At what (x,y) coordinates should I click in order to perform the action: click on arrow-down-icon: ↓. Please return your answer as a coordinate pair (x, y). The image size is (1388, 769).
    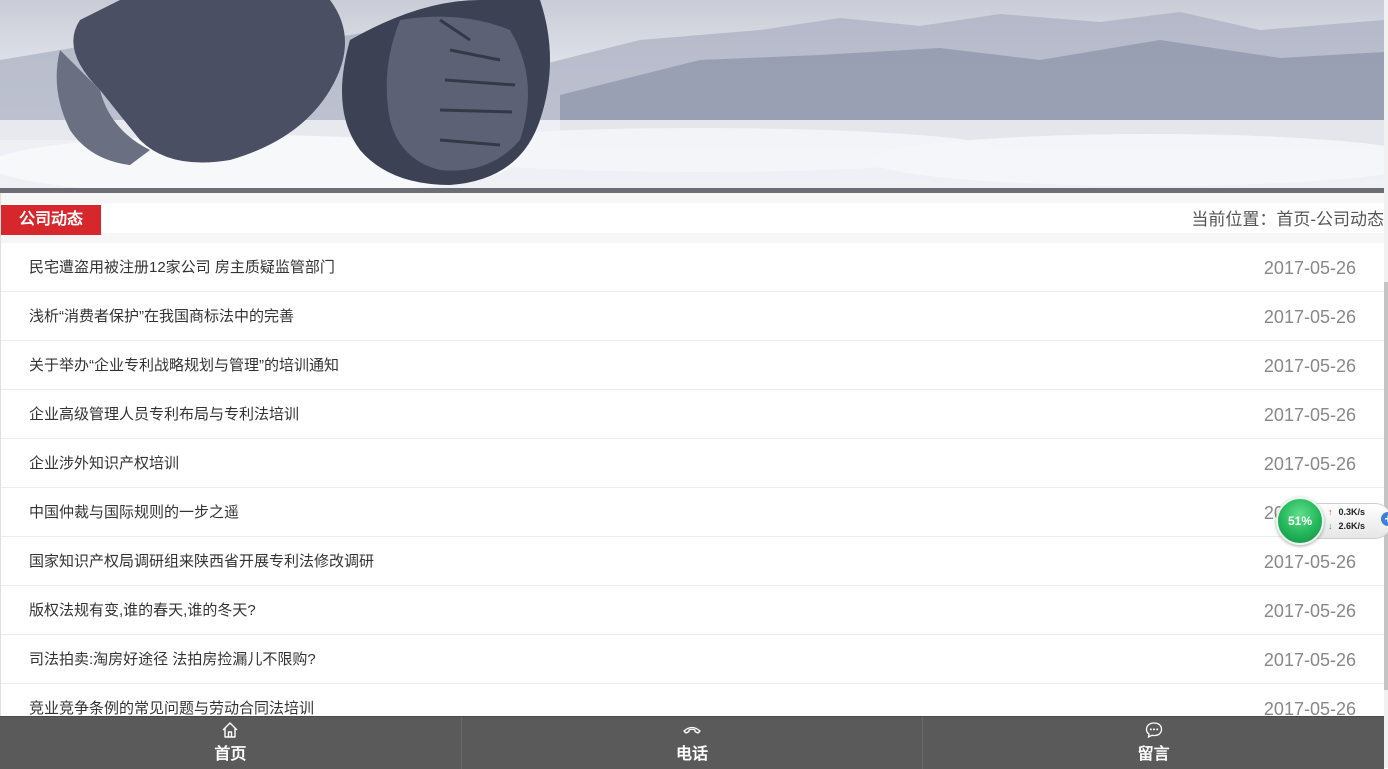
    Looking at the image, I should click on (1330, 526).